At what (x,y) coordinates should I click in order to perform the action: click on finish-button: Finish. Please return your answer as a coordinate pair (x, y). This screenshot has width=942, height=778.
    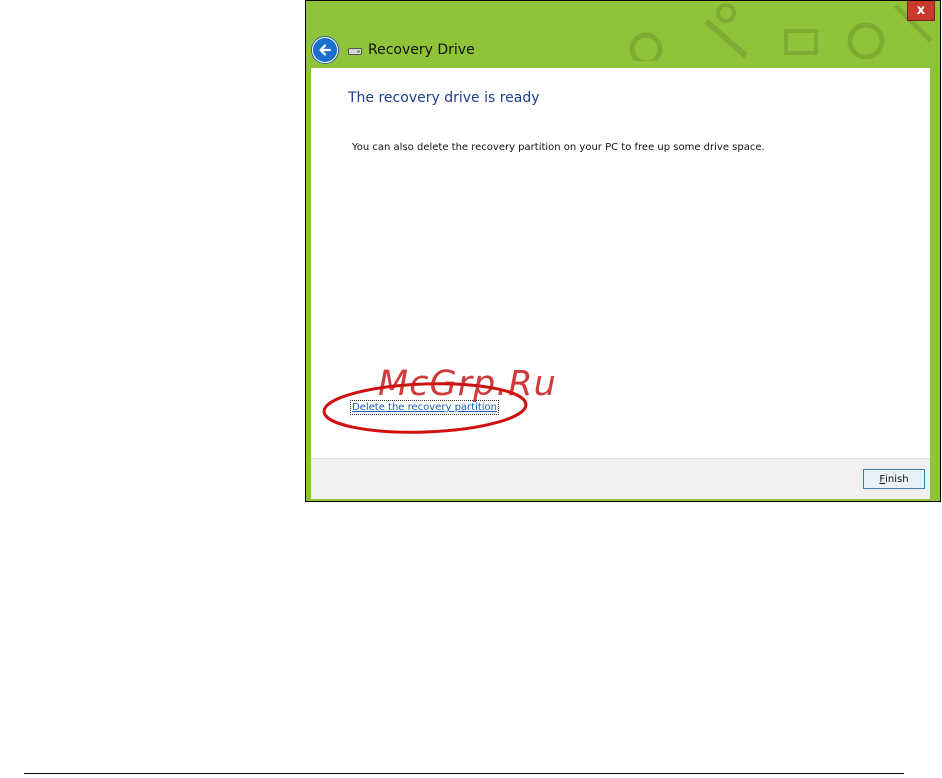
    Looking at the image, I should click on (894, 479).